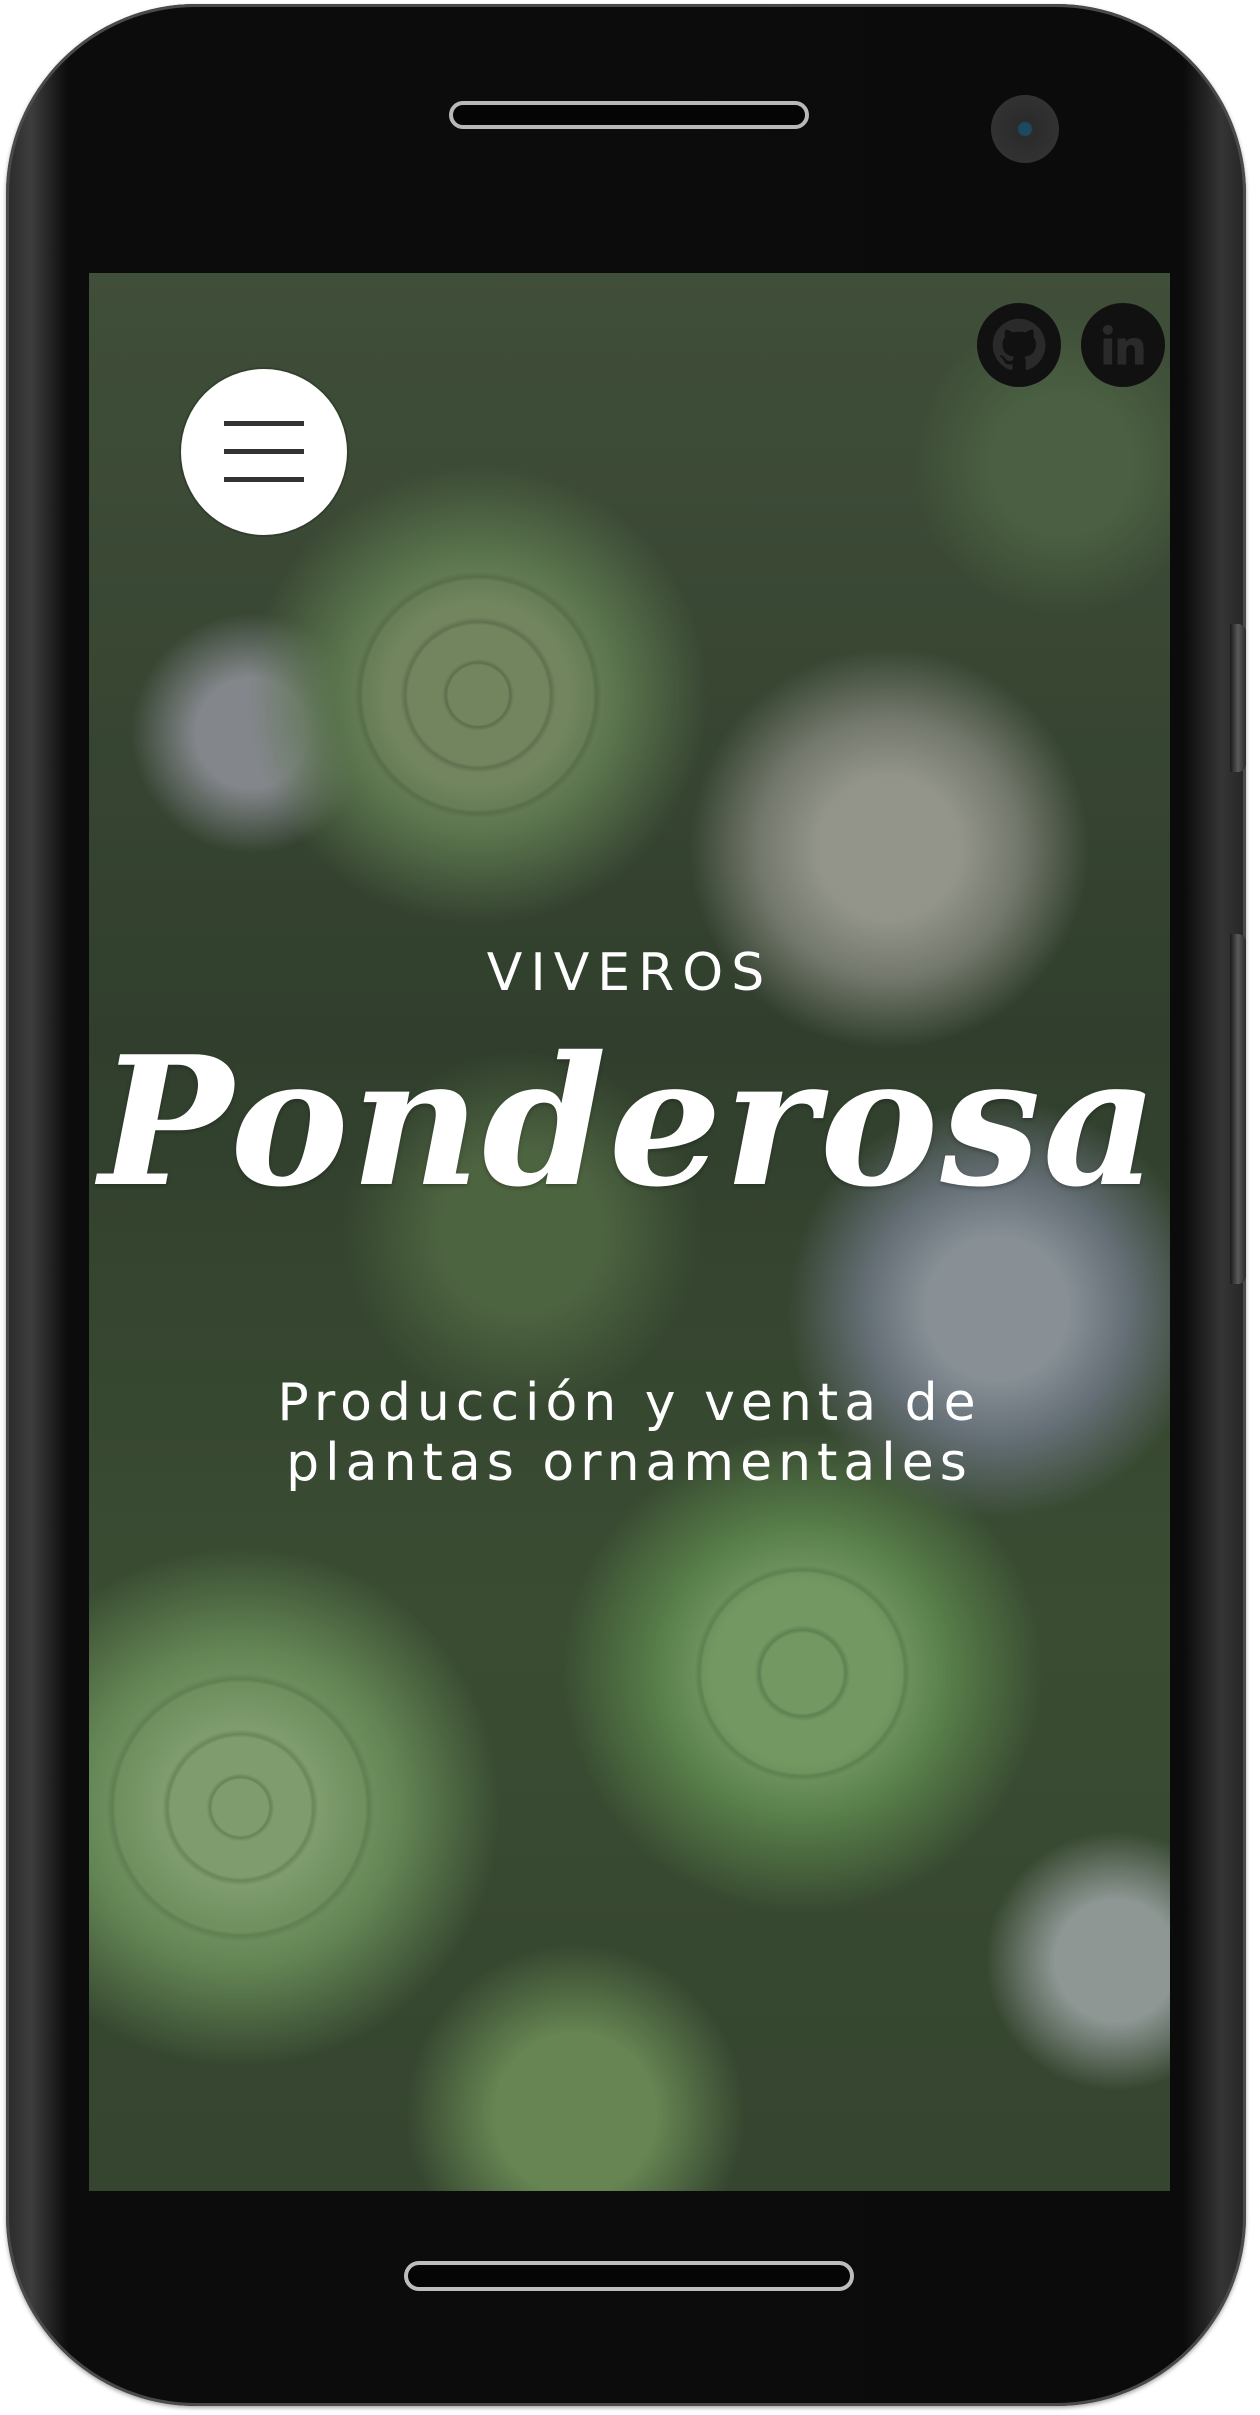 This screenshot has height=2415, width=1260. I want to click on bottom-speaker, so click(629, 2276).